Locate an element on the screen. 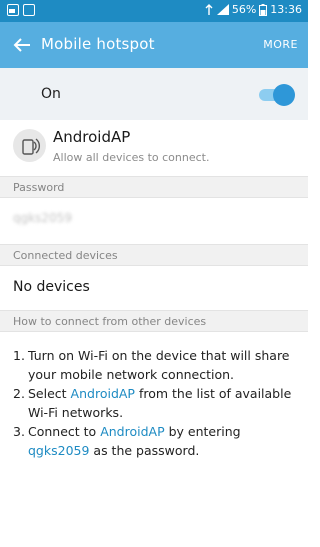 The height and width of the screenshot is (547, 320). connected-devices-list: No devices is located at coordinates (154, 288).